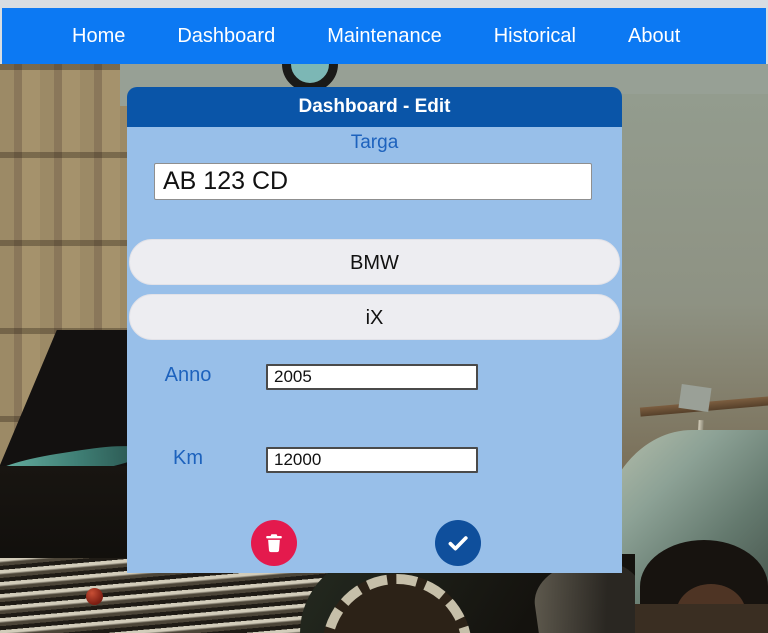 This screenshot has width=768, height=633. What do you see at coordinates (374, 262) in the screenshot?
I see `brand-select: BMW` at bounding box center [374, 262].